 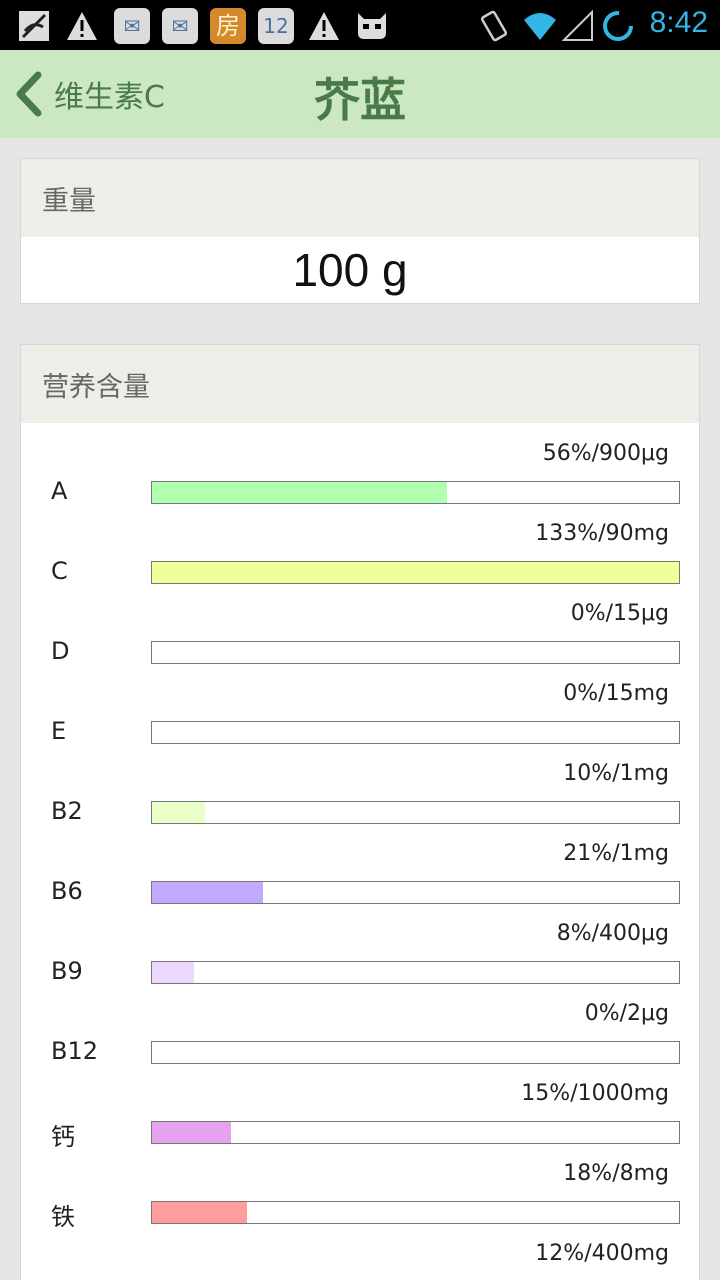 I want to click on nutrient-value: 8%/400μg, so click(x=612, y=933).